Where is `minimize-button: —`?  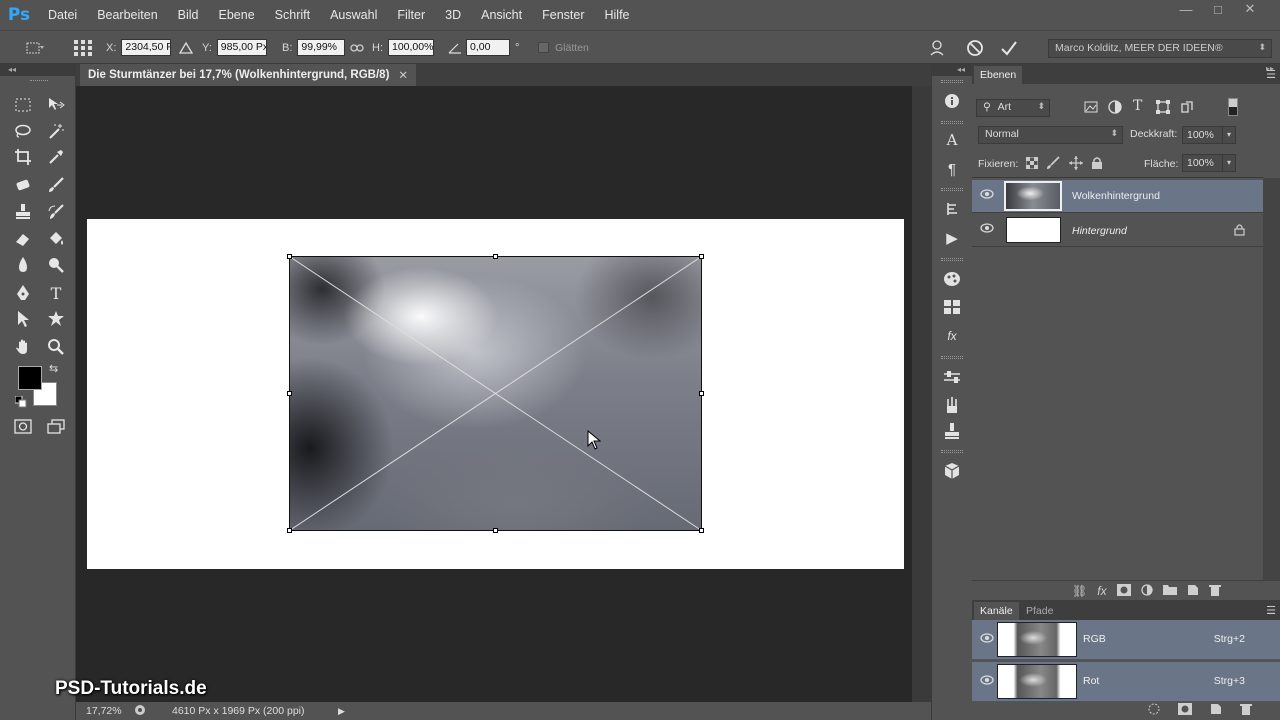 minimize-button: — is located at coordinates (1186, 9).